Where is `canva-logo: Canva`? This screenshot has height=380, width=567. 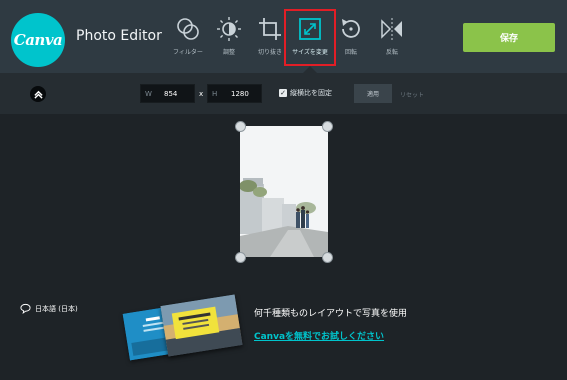
canva-logo: Canva is located at coordinates (38, 40).